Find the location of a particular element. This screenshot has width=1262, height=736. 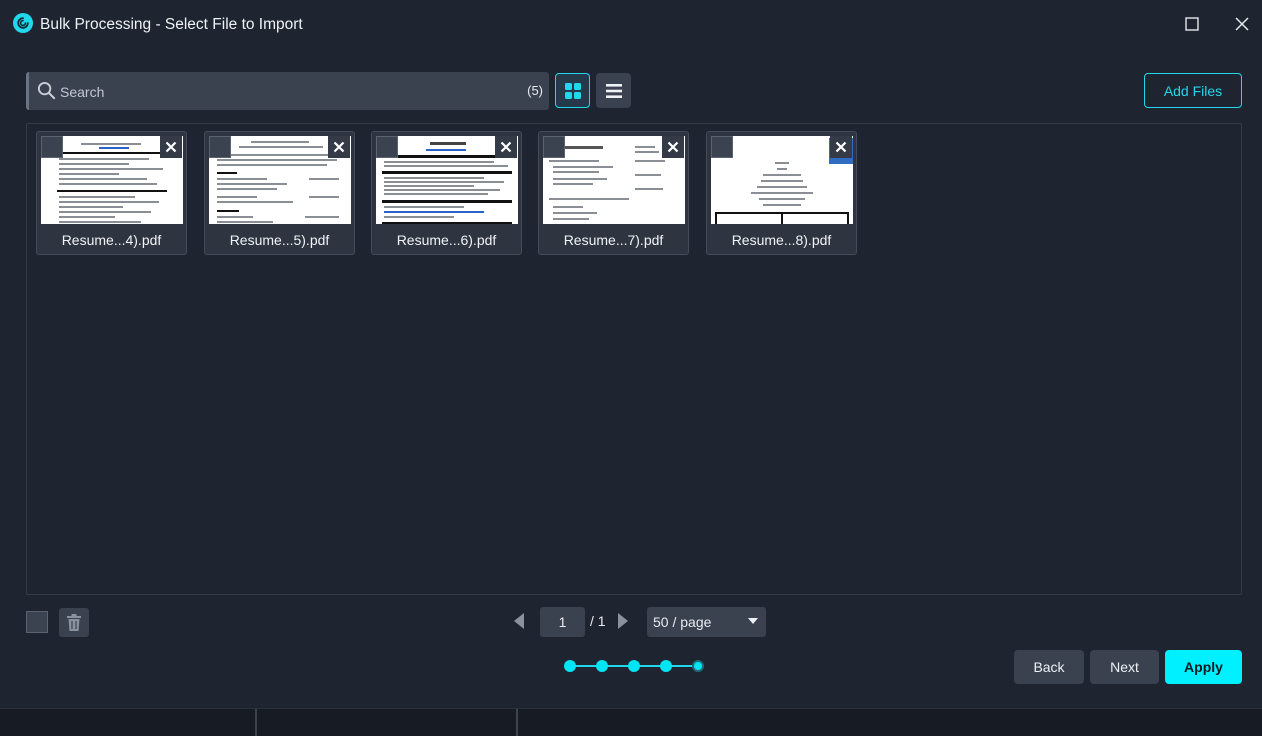

progress-stepper is located at coordinates (634, 666).